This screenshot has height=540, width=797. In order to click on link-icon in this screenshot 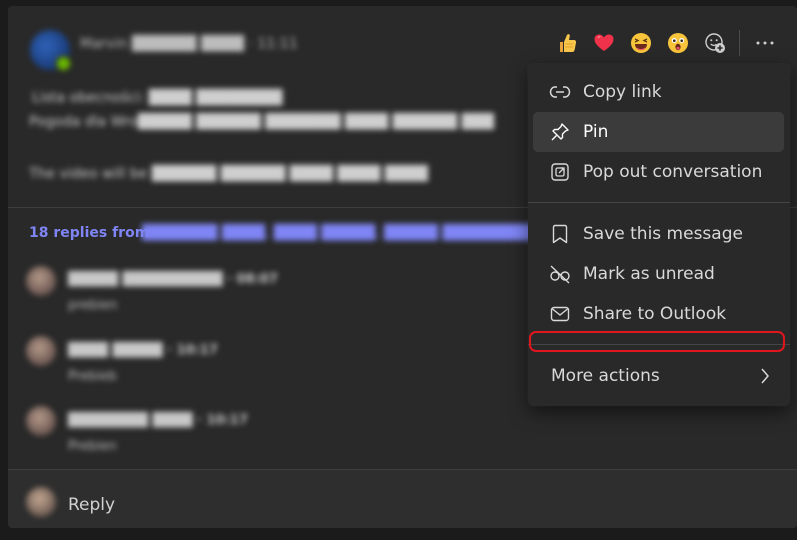, I will do `click(560, 92)`.